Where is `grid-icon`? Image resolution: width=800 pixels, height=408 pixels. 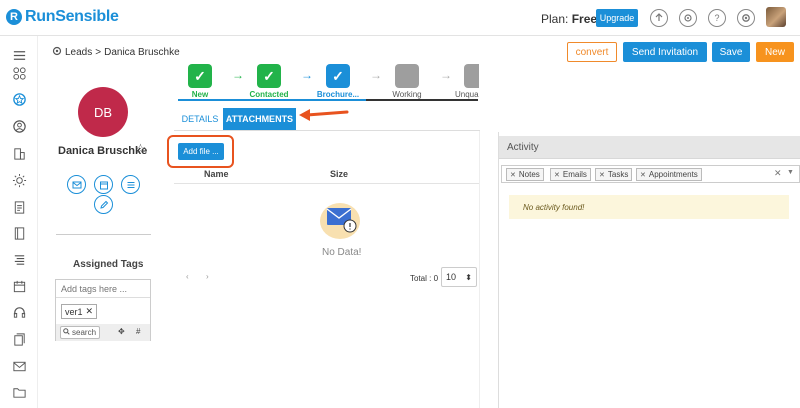
grid-icon is located at coordinates (19, 73).